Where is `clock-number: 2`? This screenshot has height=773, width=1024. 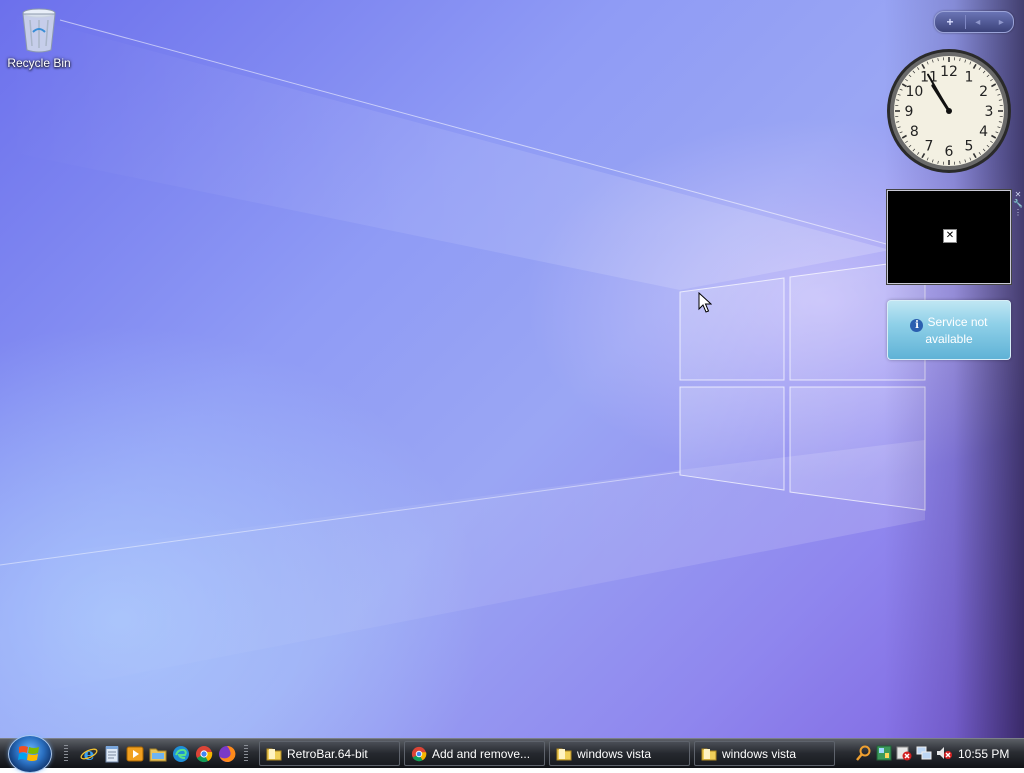
clock-number: 2 is located at coordinates (983, 92).